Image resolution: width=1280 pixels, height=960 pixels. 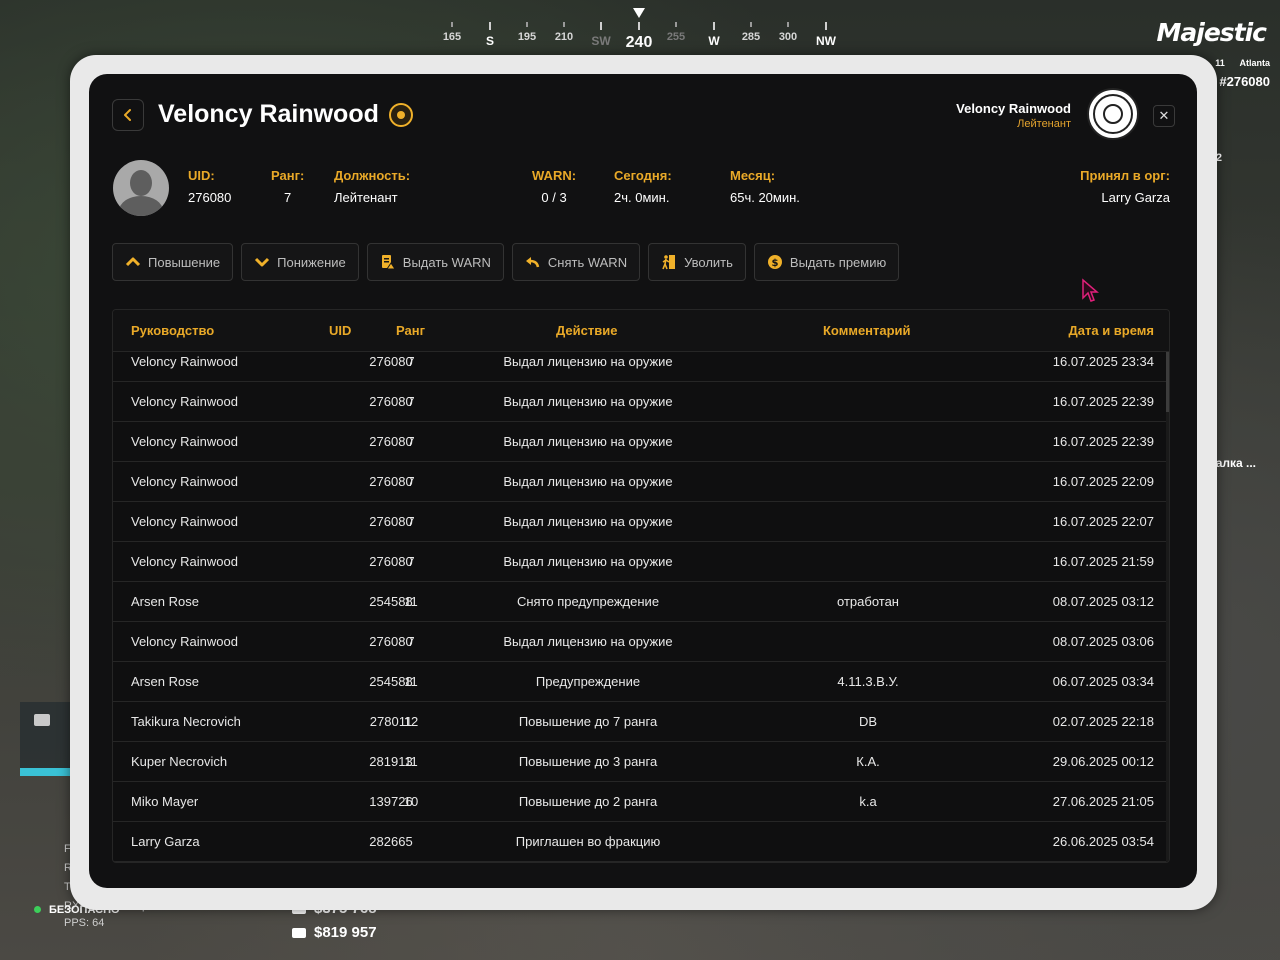 What do you see at coordinates (588, 601) in the screenshot?
I see `cell-action: Снято предупреждение` at bounding box center [588, 601].